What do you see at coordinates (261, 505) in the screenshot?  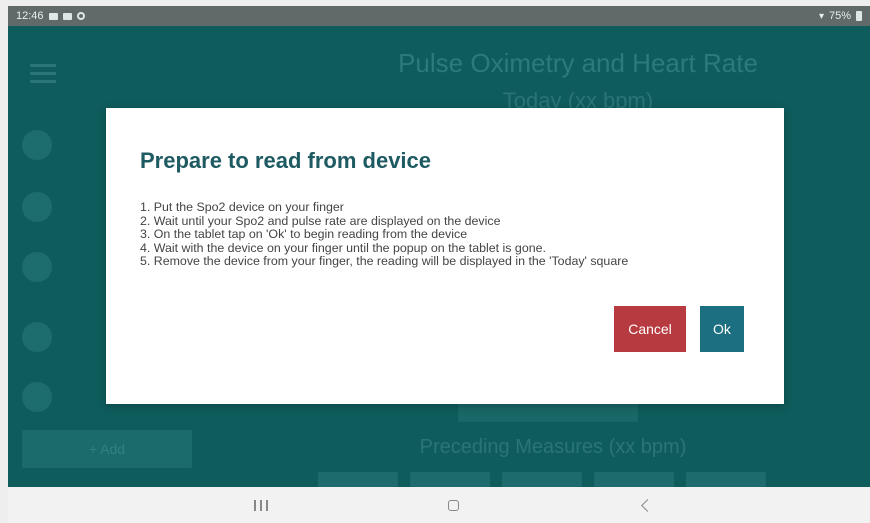 I see `recents-icon` at bounding box center [261, 505].